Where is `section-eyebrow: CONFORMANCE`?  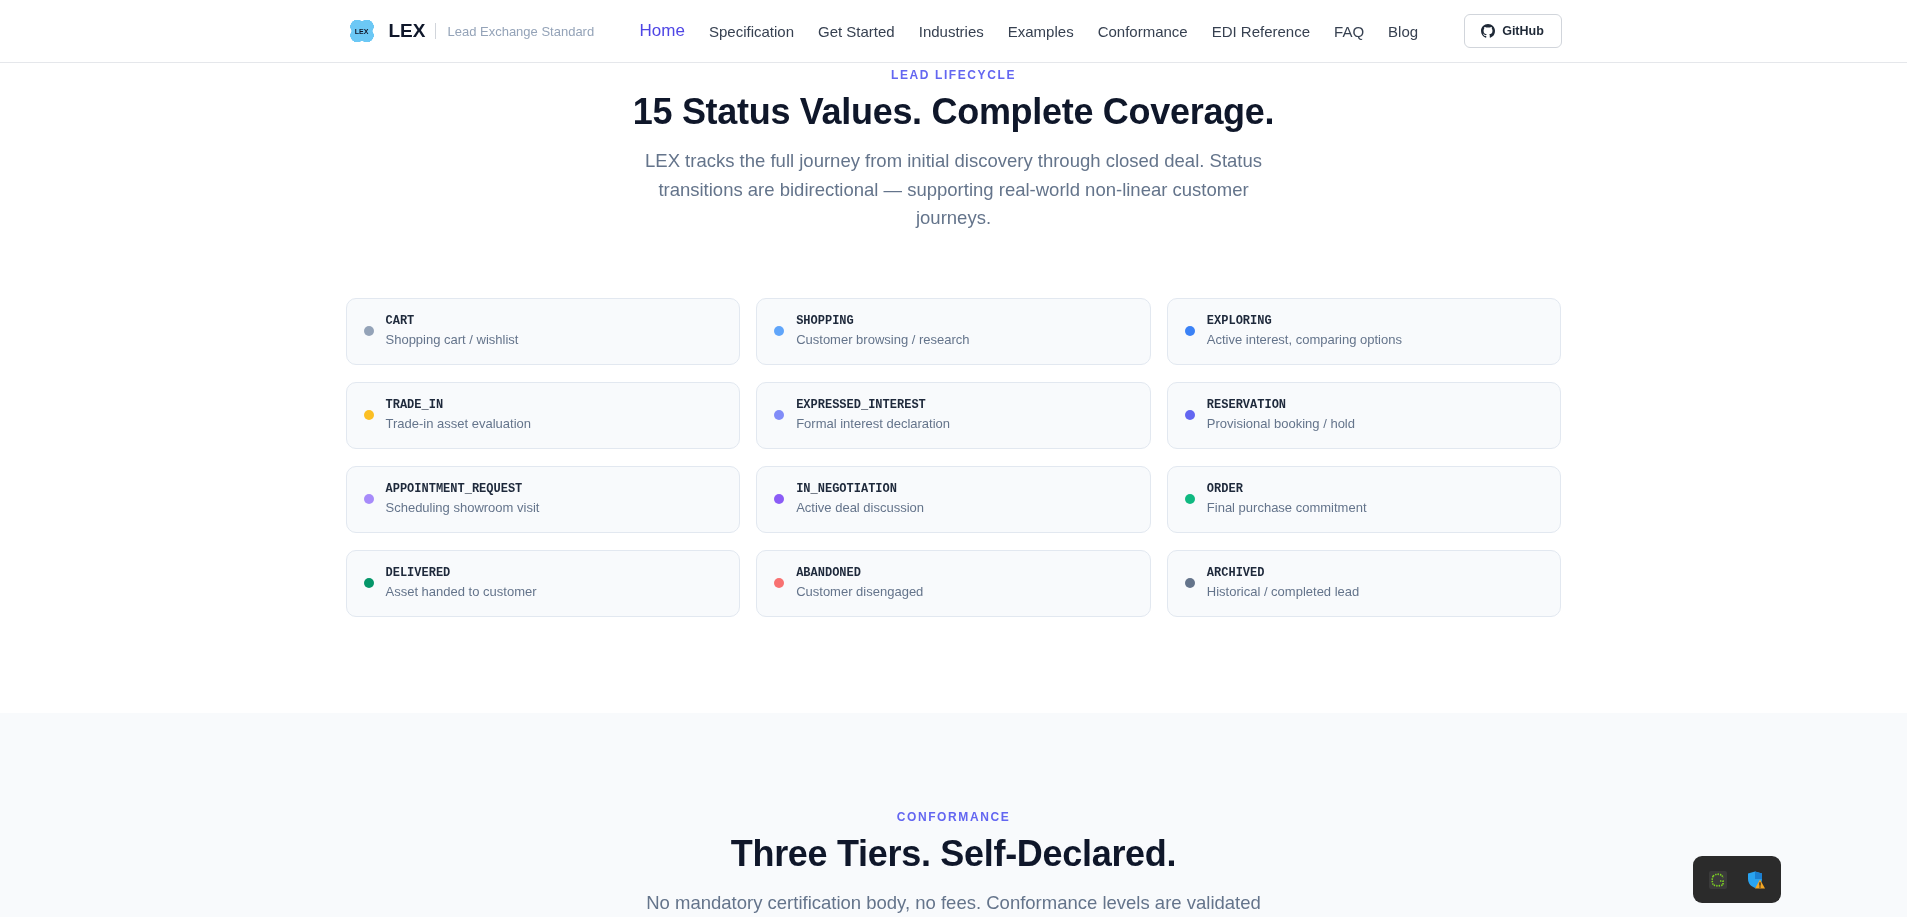
section-eyebrow: CONFORMANCE is located at coordinates (953, 816).